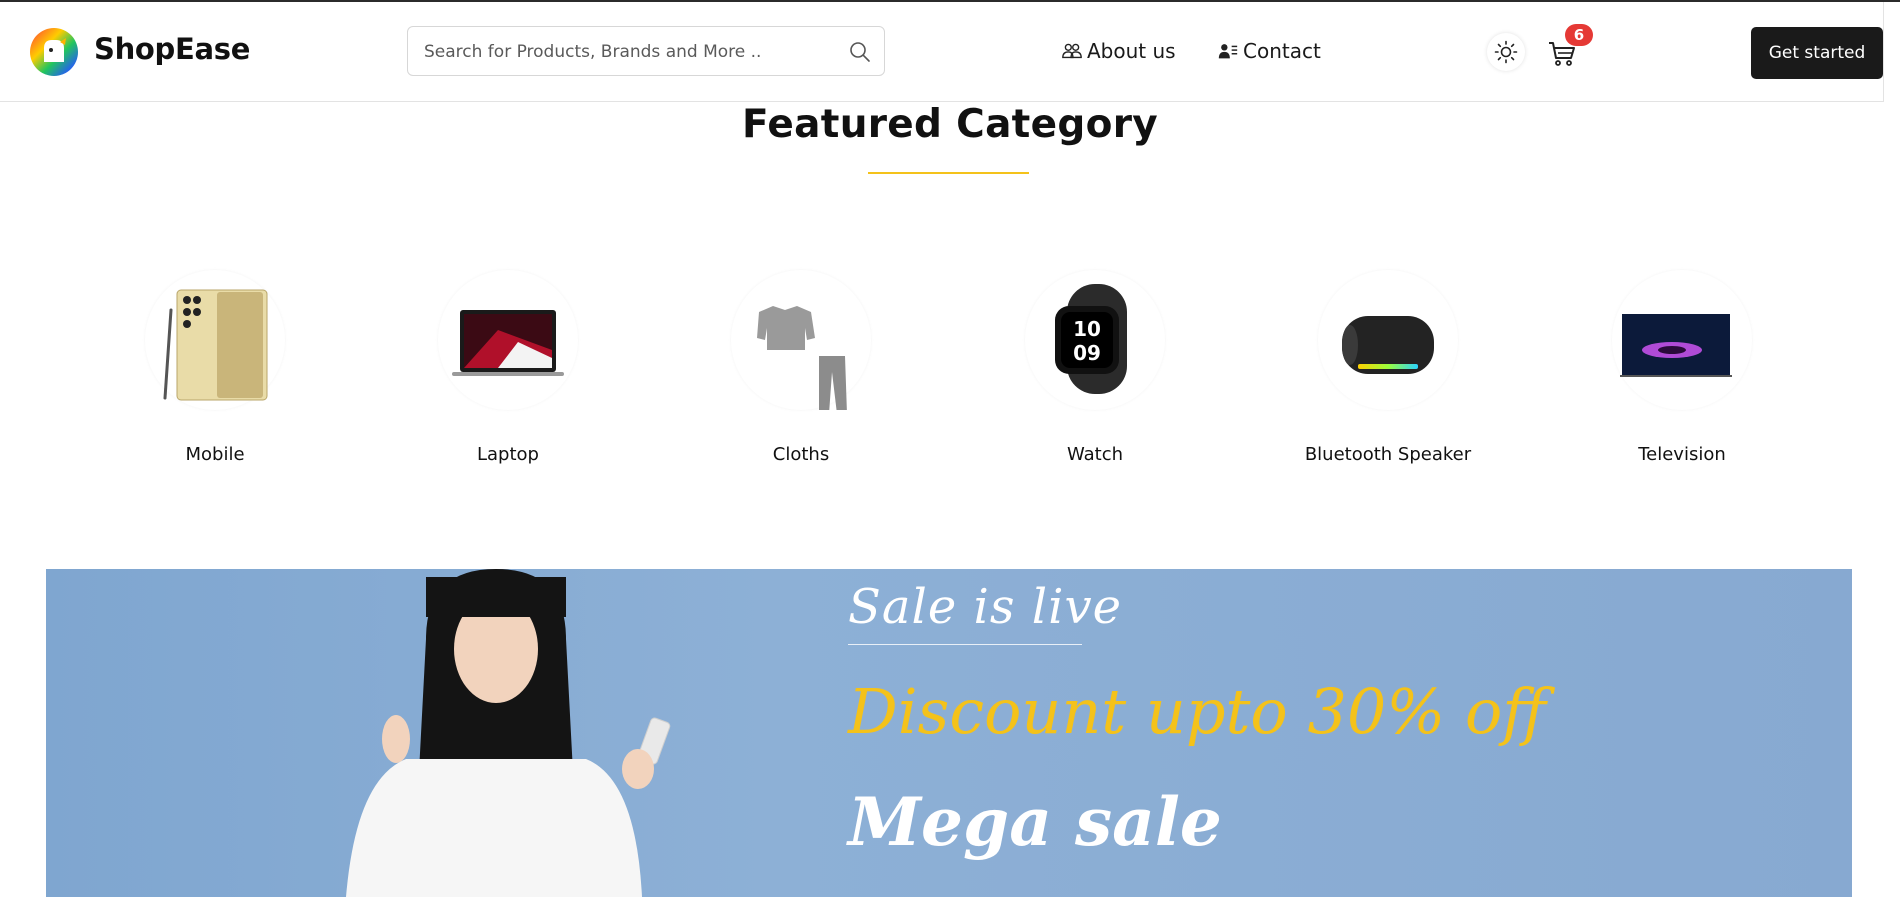 Image resolution: width=1900 pixels, height=897 pixels. I want to click on nav-contact-label: Contact, so click(1282, 51).